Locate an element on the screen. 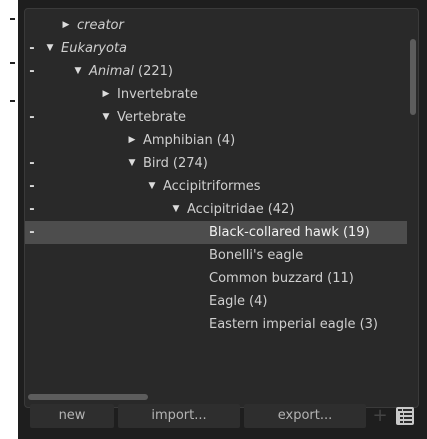  plus-icon: + is located at coordinates (380, 416).